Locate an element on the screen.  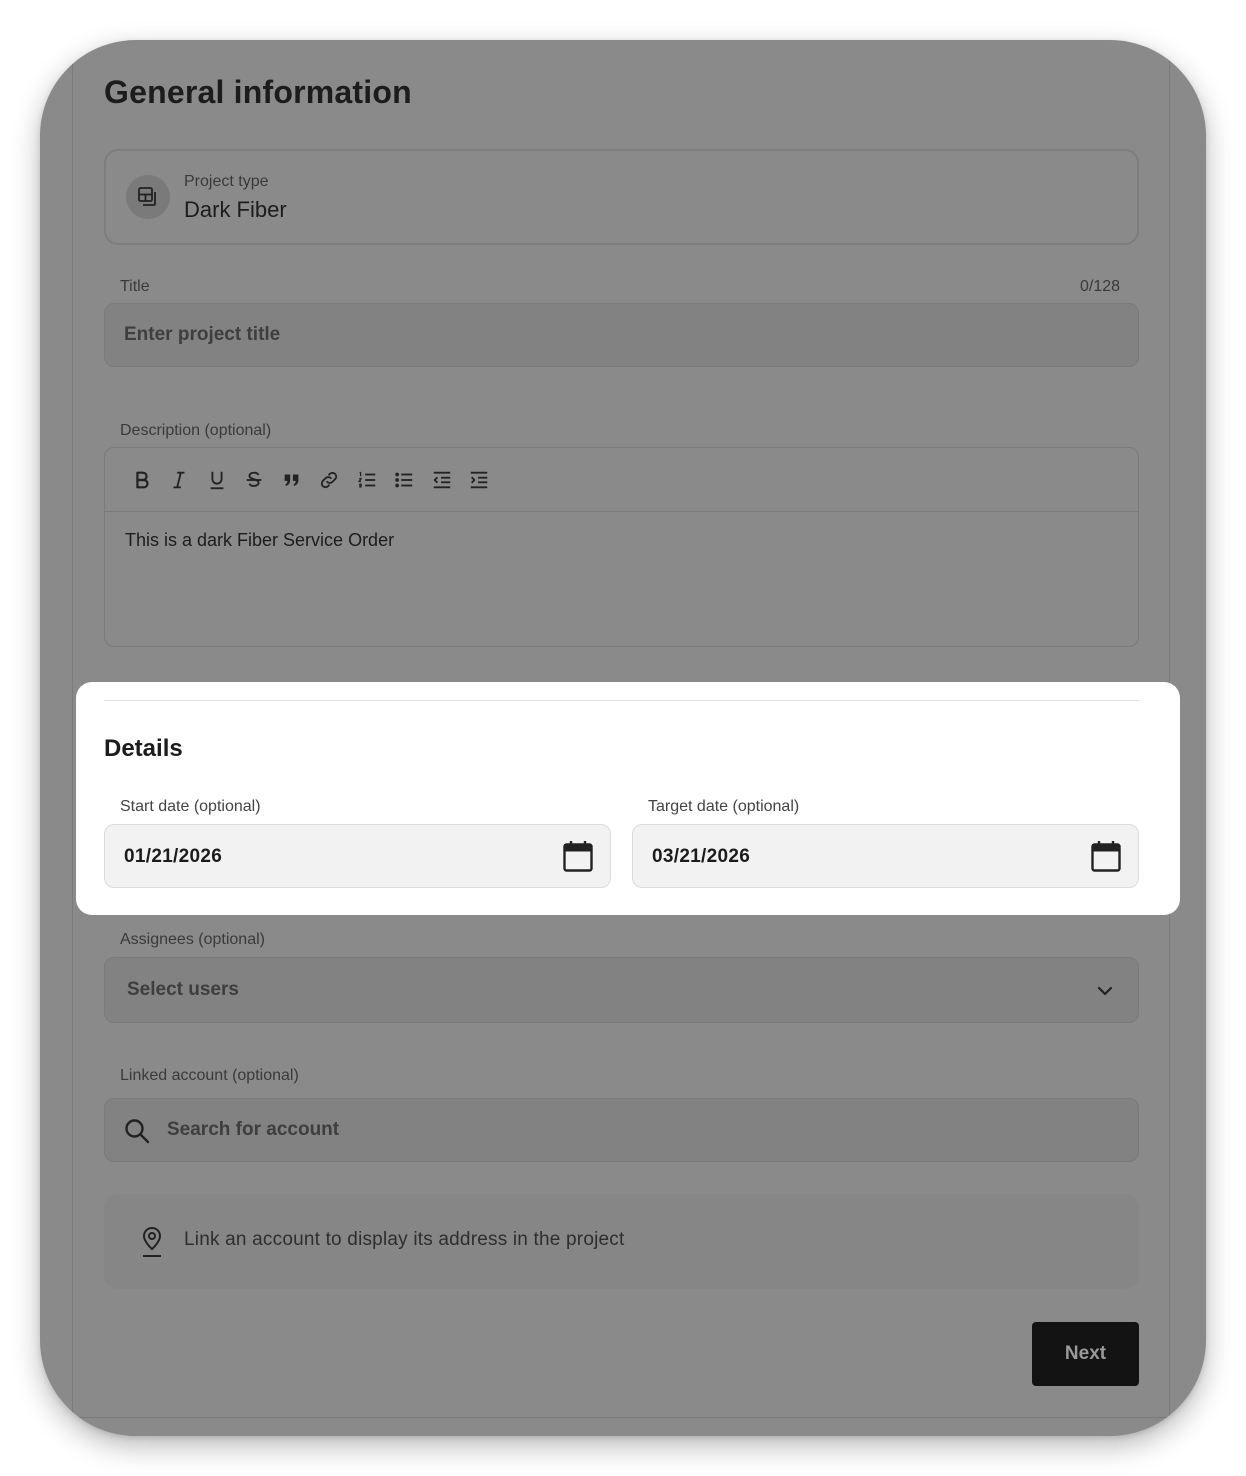
search-icon is located at coordinates (137, 1131).